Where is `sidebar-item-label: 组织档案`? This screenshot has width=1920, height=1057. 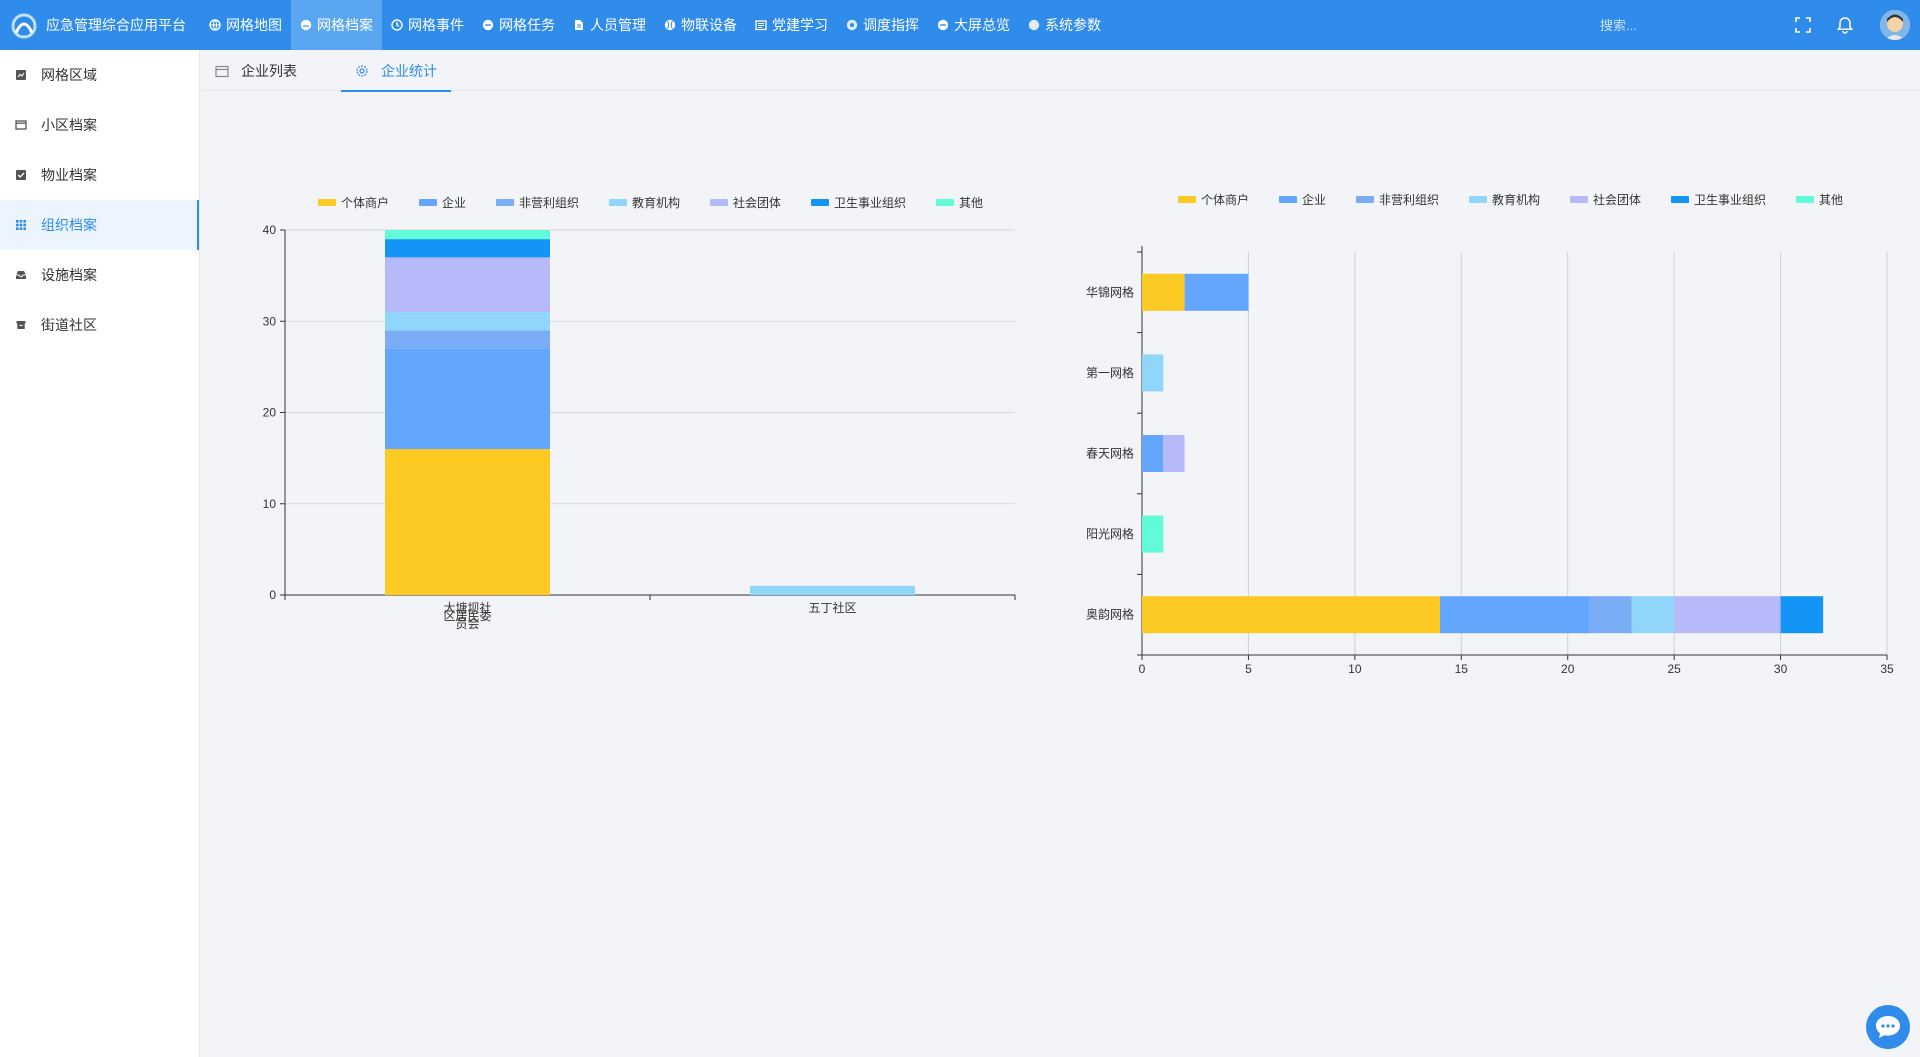
sidebar-item-label: 组织档案 is located at coordinates (69, 225).